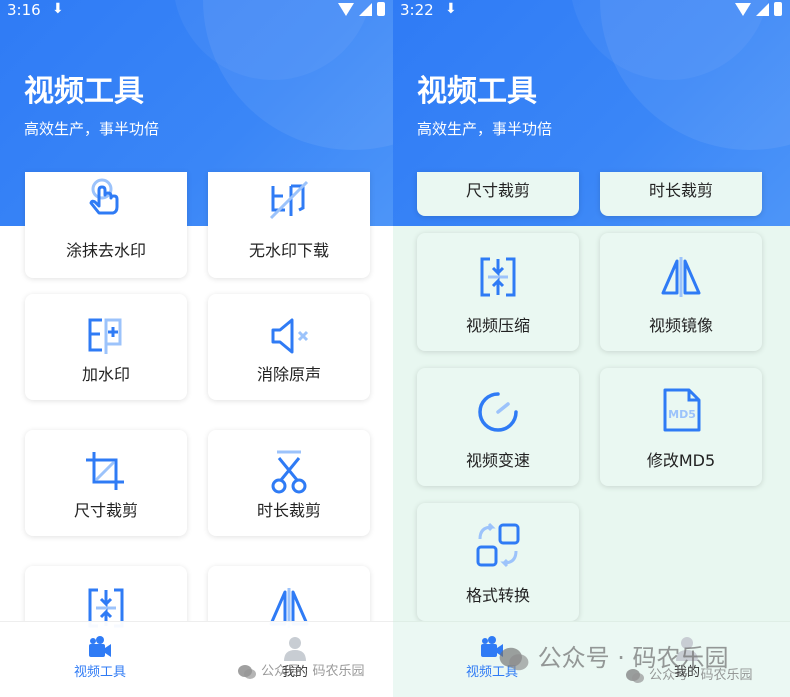 The width and height of the screenshot is (790, 697). I want to click on mute-icon, so click(289, 336).